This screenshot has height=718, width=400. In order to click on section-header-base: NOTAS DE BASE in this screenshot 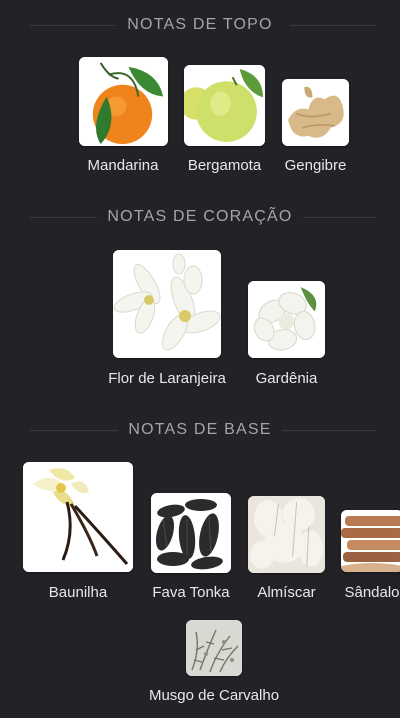, I will do `click(200, 430)`.